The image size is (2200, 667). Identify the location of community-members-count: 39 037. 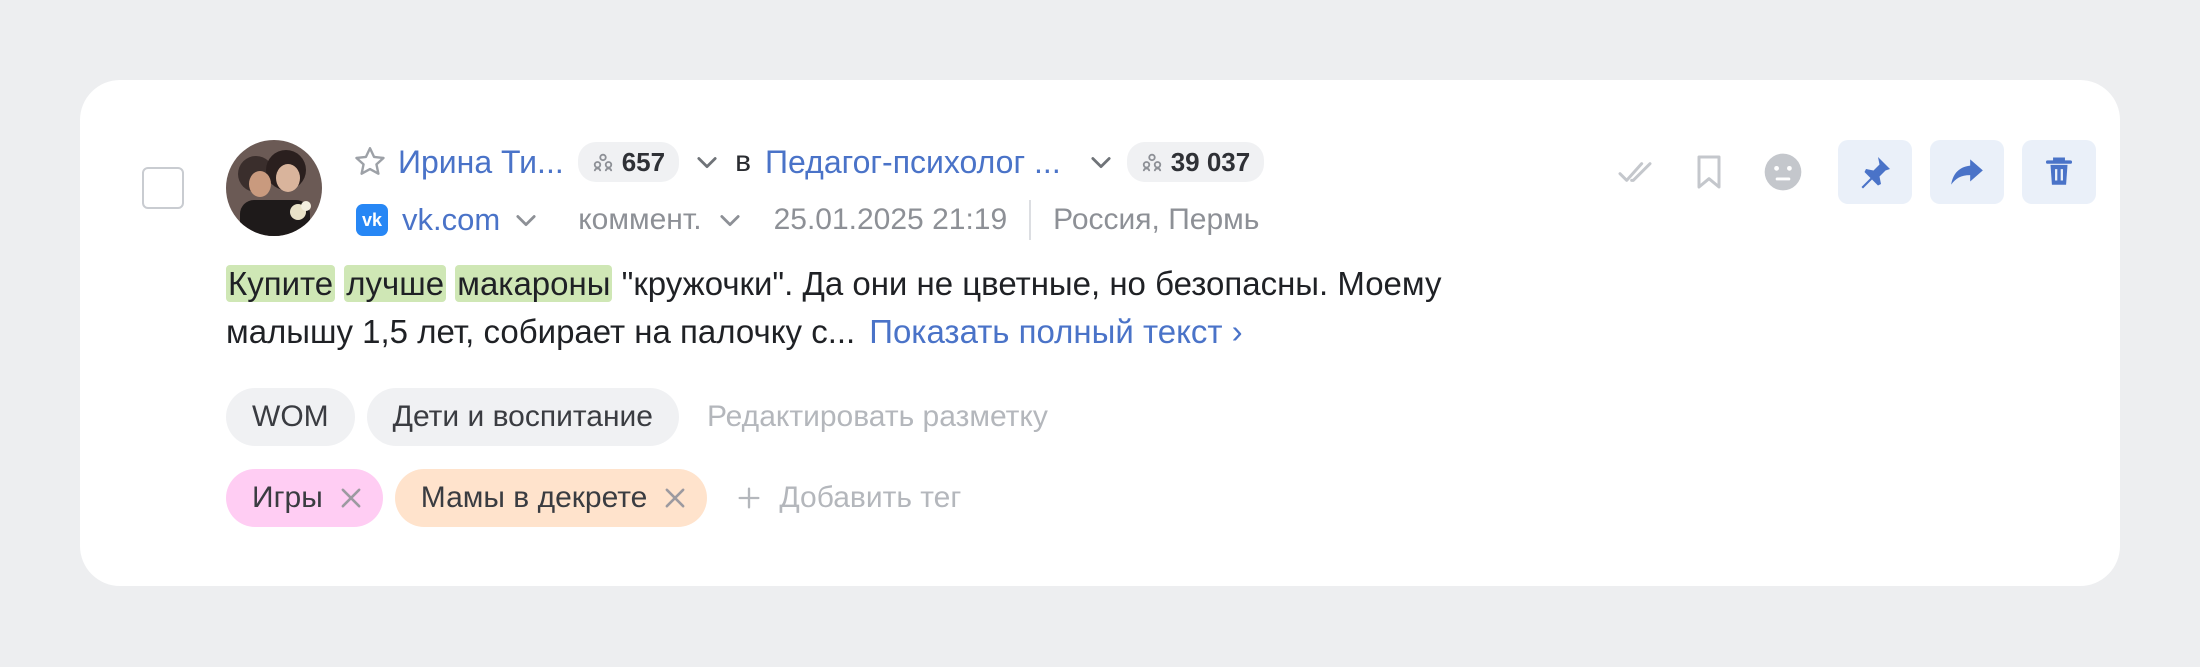
(1210, 161).